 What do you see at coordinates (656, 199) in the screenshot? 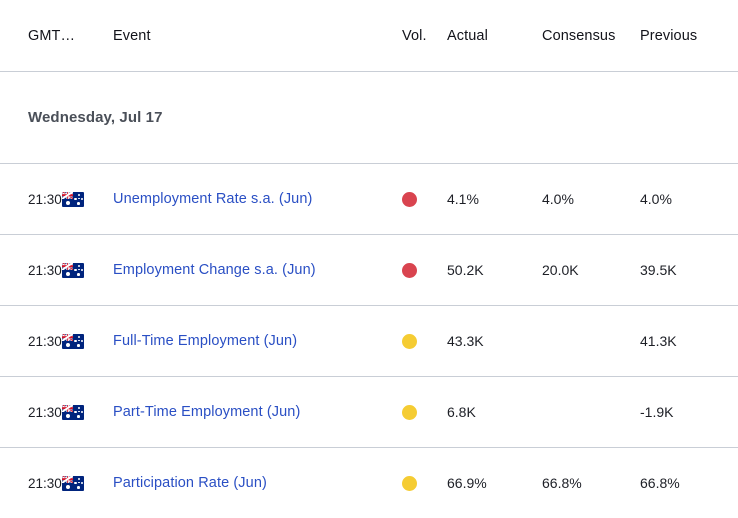
I see `previous-value: 4.0%` at bounding box center [656, 199].